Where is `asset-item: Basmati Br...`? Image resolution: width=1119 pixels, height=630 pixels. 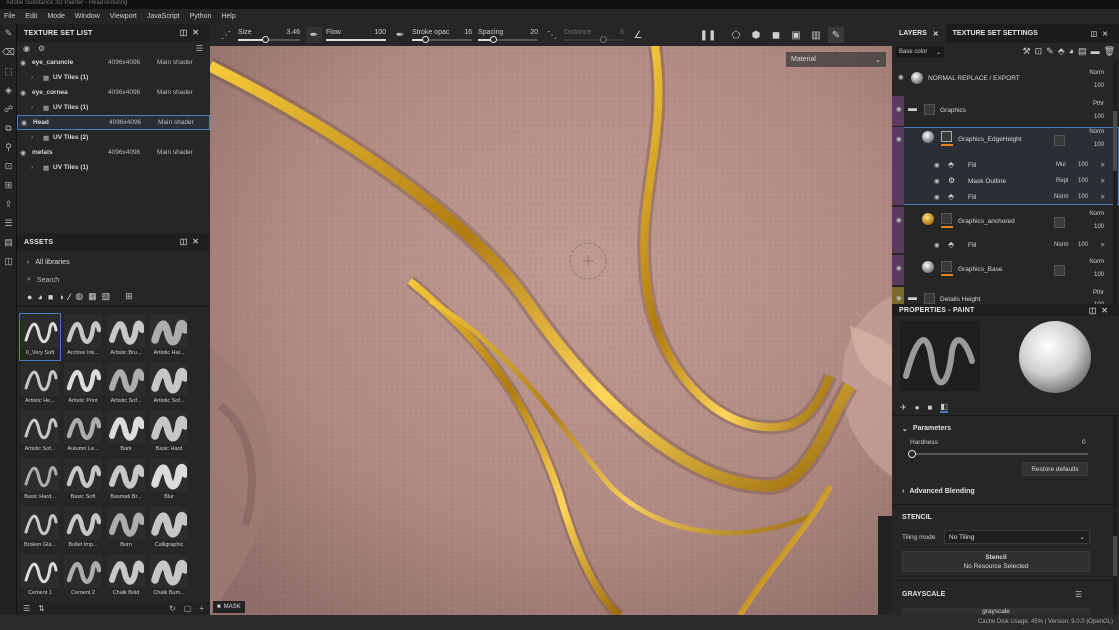
asset-item: Basmati Br... is located at coordinates (126, 481).